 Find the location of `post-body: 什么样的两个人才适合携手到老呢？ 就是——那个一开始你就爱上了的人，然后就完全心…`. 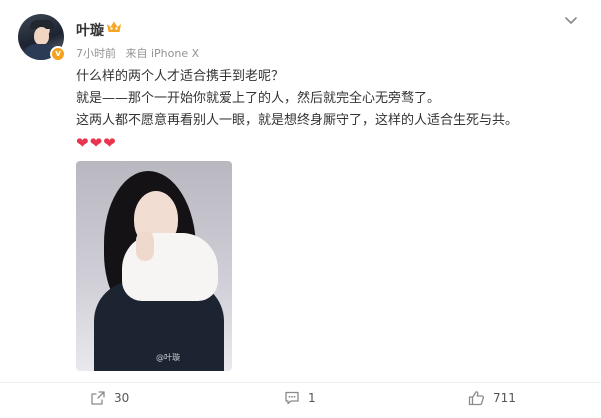

post-body: 什么样的两个人才适合携手到老呢？ 就是——那个一开始你就爱上了的人，然后就完全心… is located at coordinates (331, 99).